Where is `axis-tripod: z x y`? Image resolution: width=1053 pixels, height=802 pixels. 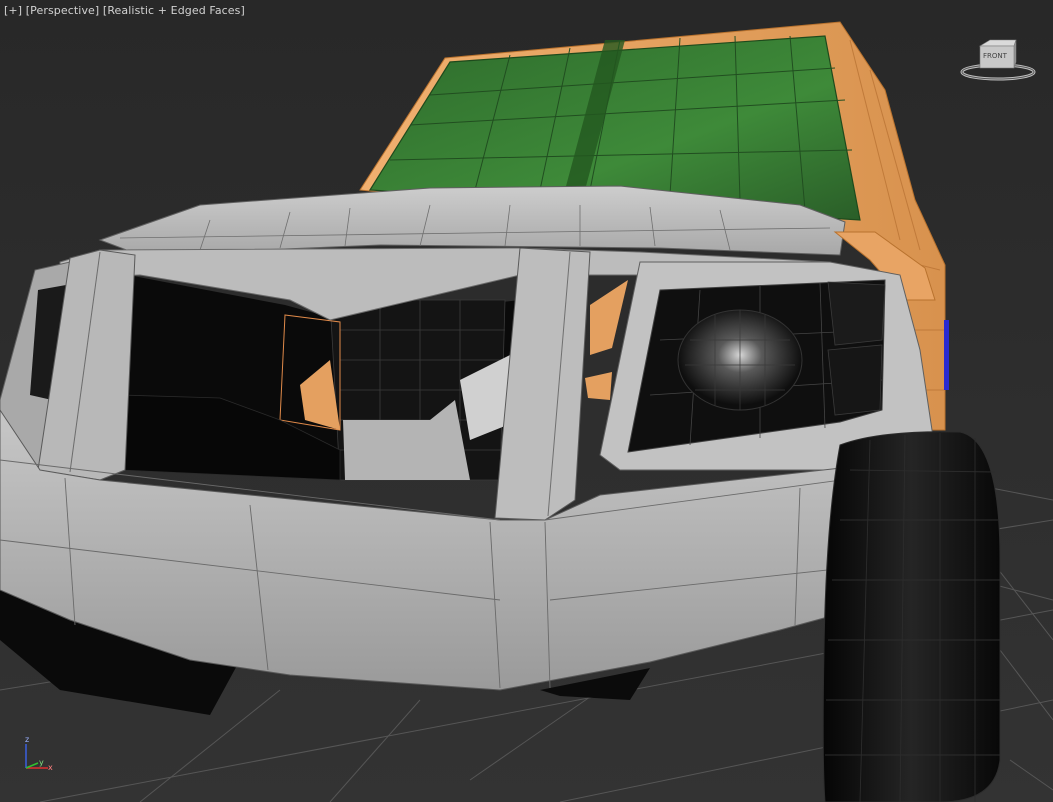 axis-tripod: z x y is located at coordinates (38, 755).